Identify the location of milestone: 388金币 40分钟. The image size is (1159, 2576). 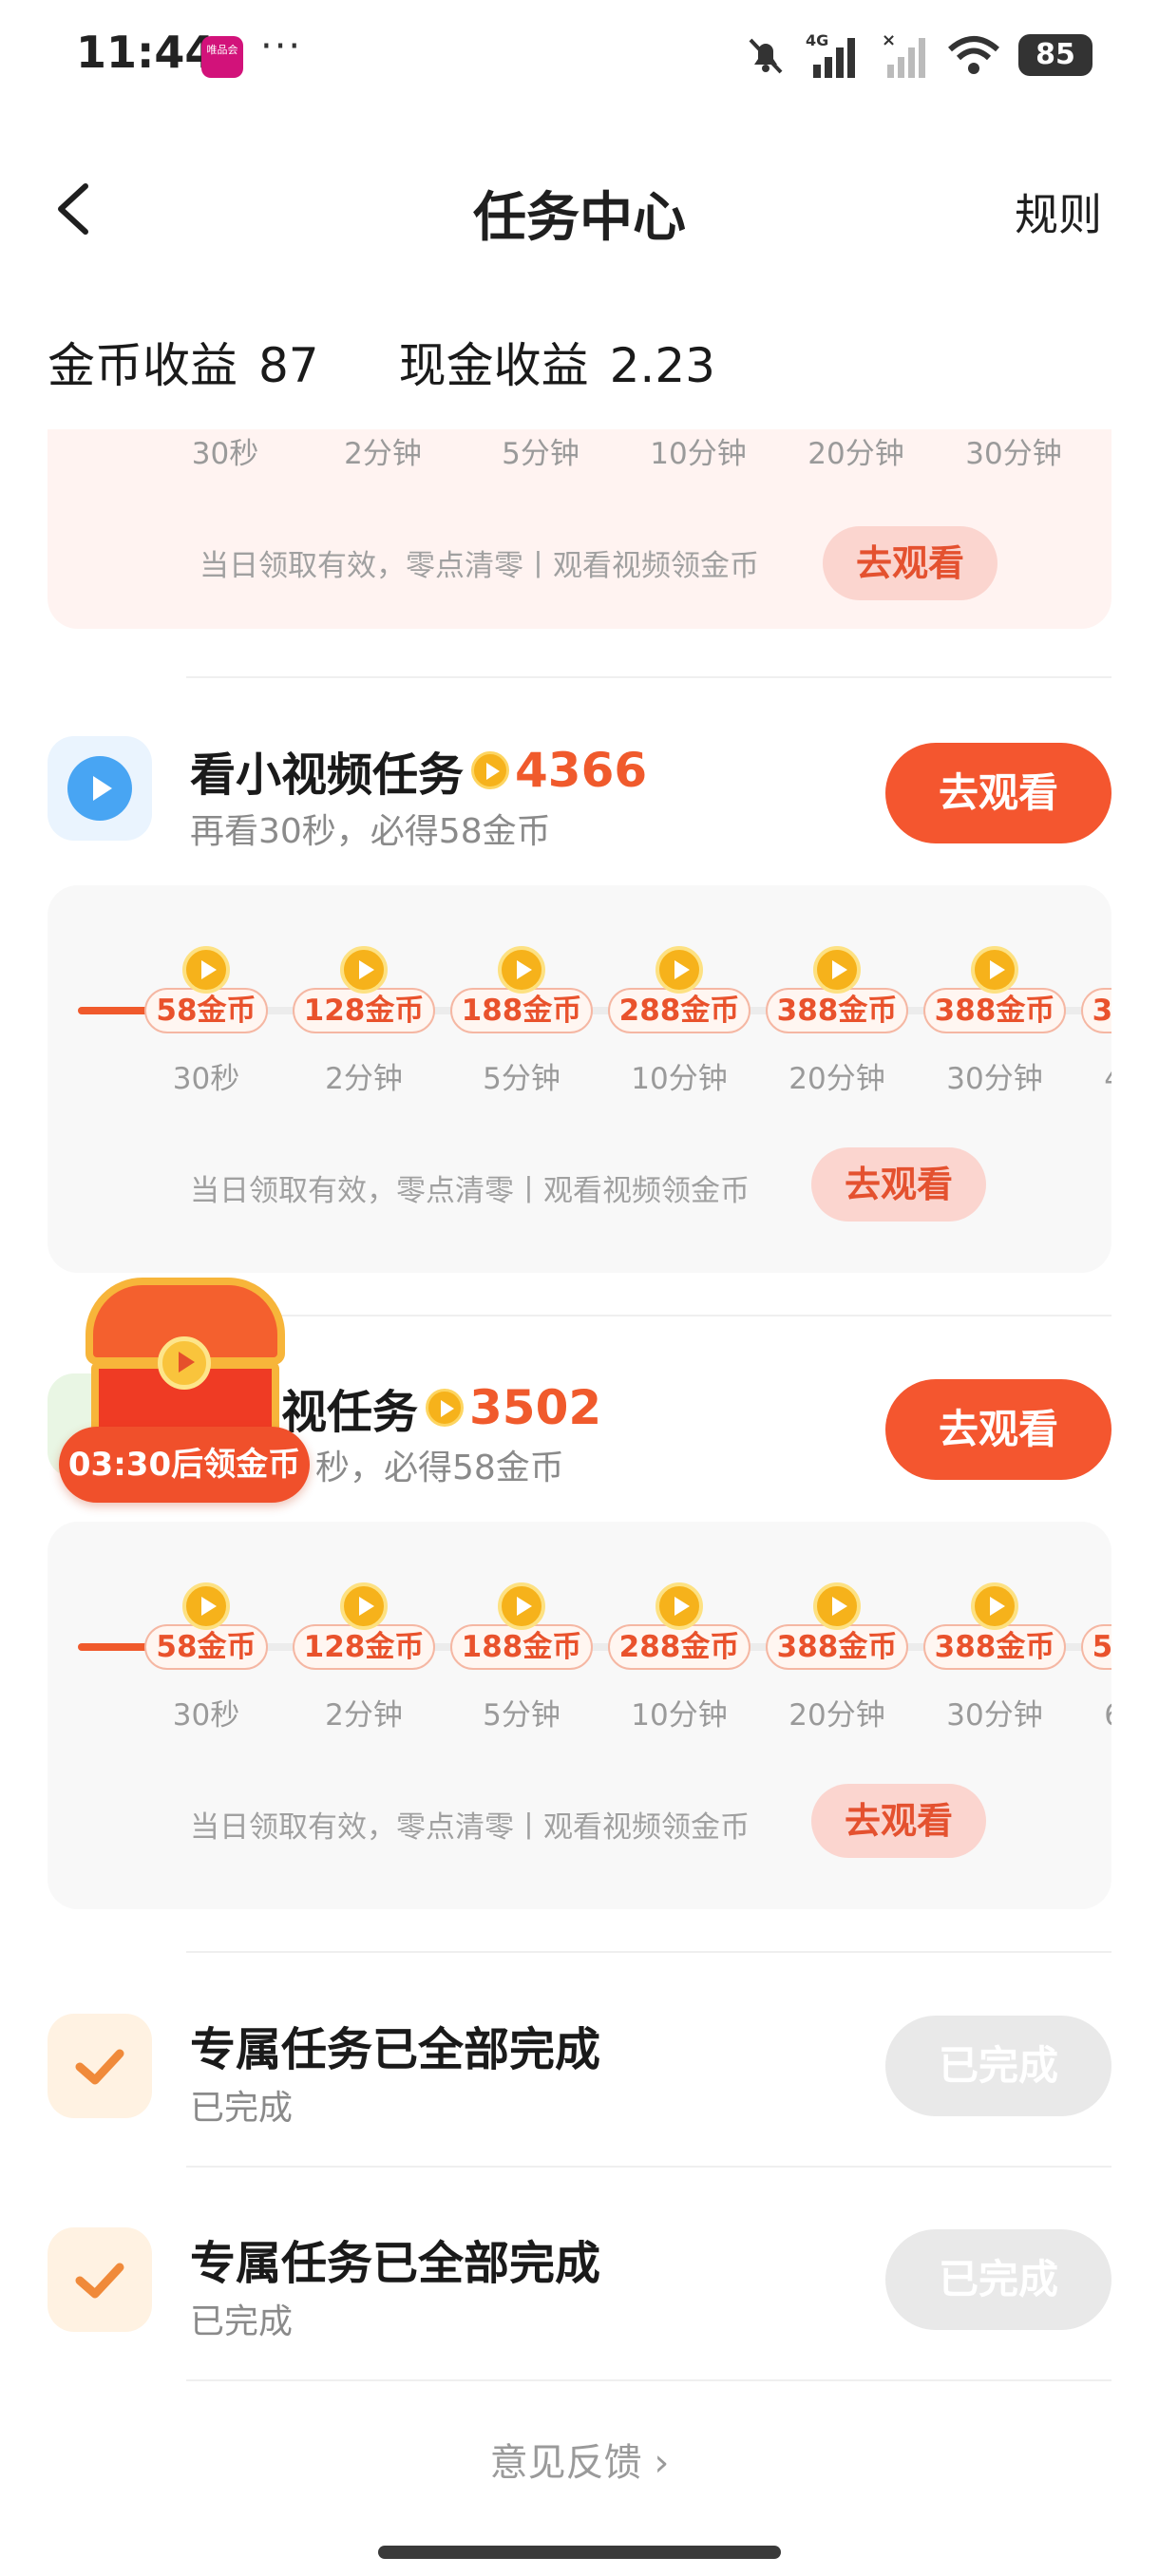
(1093, 1021).